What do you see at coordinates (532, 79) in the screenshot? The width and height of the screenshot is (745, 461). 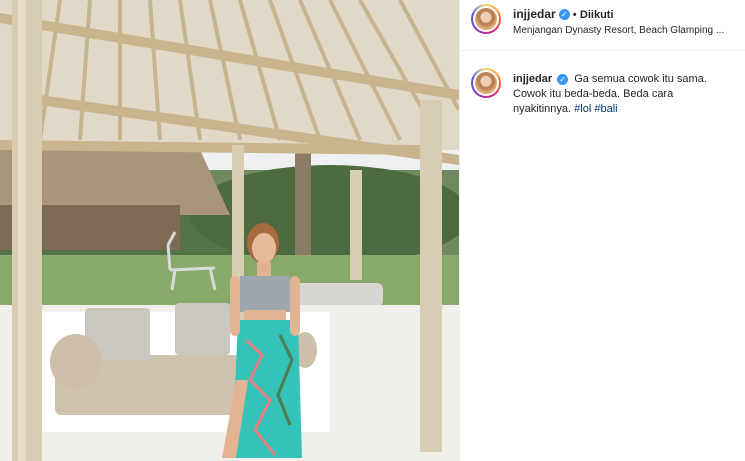 I see `caption-username-link: injjedar` at bounding box center [532, 79].